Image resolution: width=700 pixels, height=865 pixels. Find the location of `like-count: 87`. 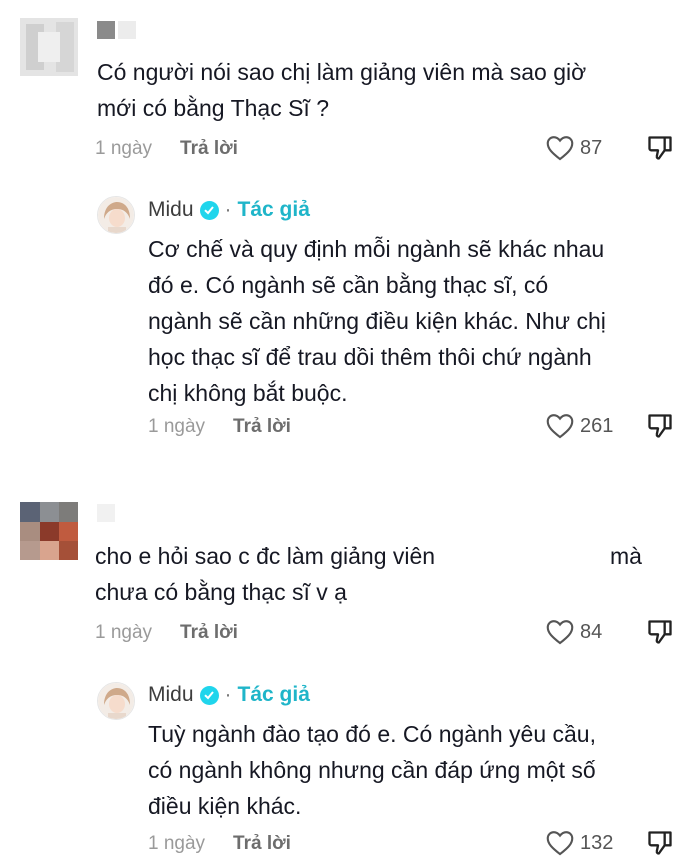

like-count: 87 is located at coordinates (591, 147).